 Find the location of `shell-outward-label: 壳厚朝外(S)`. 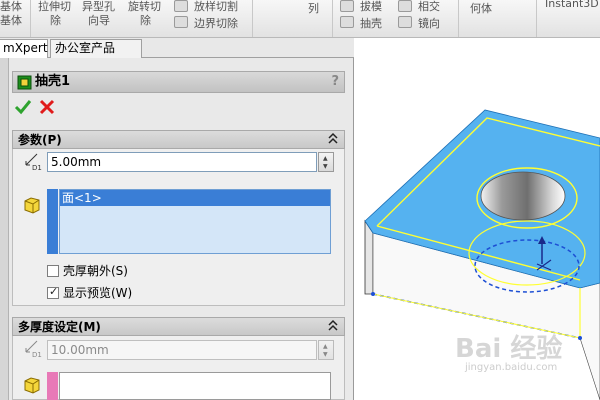

shell-outward-label: 壳厚朝外(S) is located at coordinates (95, 271).